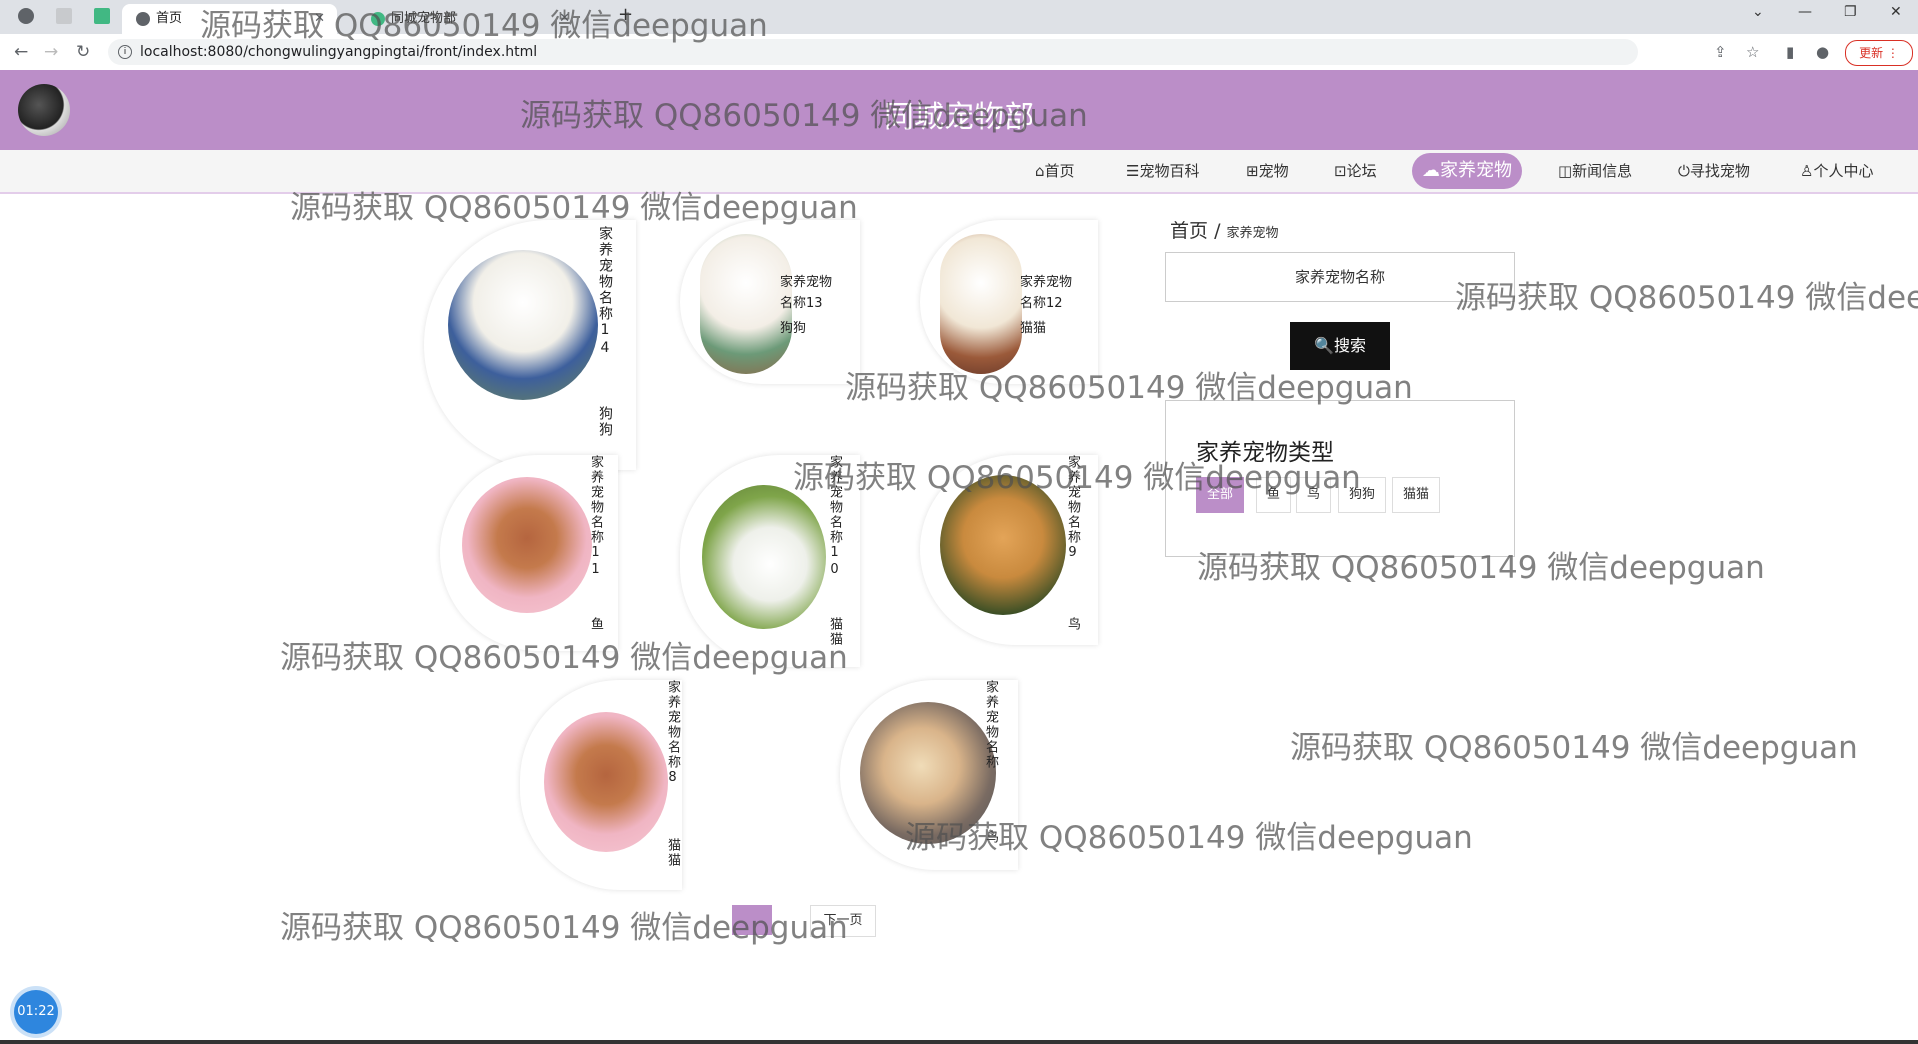 The width and height of the screenshot is (1918, 1044). I want to click on pet-card: 家养宠物名称13 狗狗, so click(770, 302).